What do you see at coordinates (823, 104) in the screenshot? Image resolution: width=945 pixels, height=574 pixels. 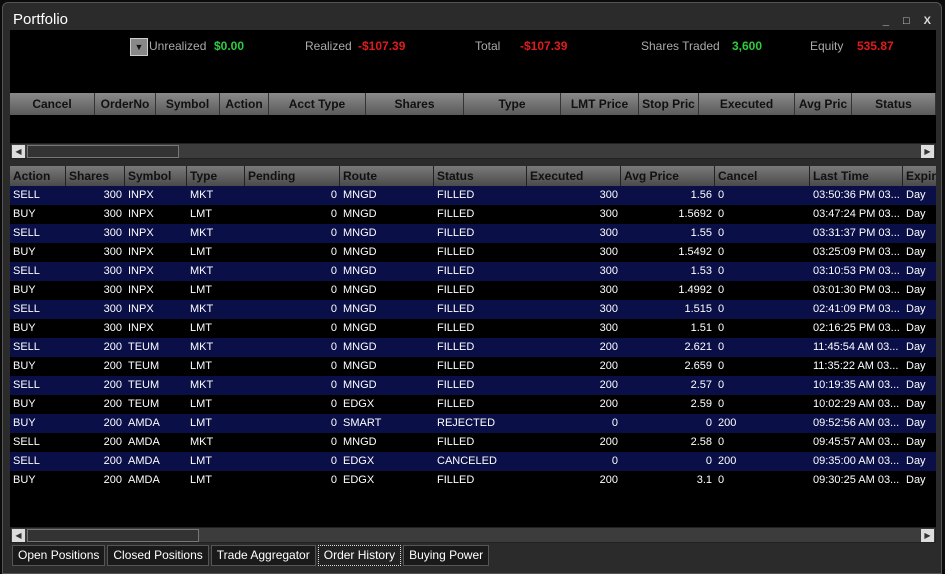 I see `column-header-avg-pric: Avg Pric` at bounding box center [823, 104].